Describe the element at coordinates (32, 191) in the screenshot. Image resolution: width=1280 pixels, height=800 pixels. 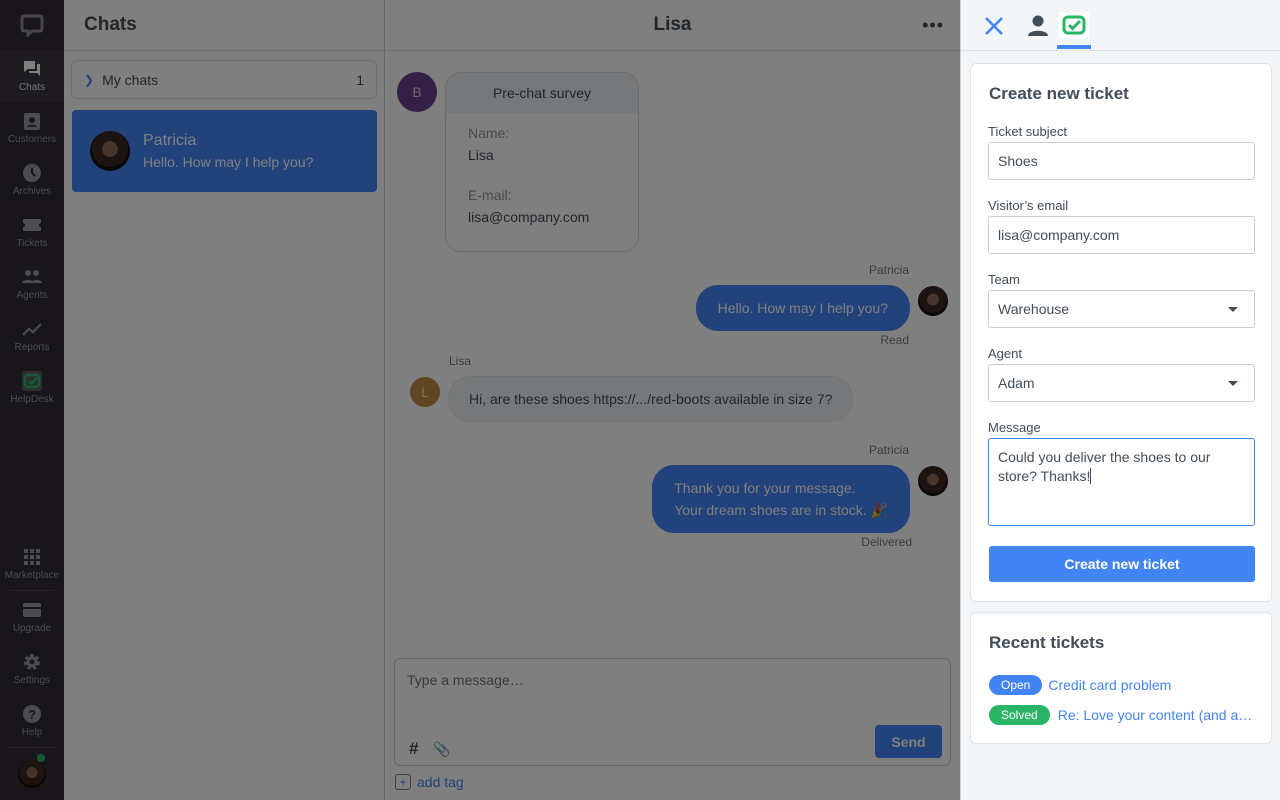
I see `nav-label: Archives` at that location.